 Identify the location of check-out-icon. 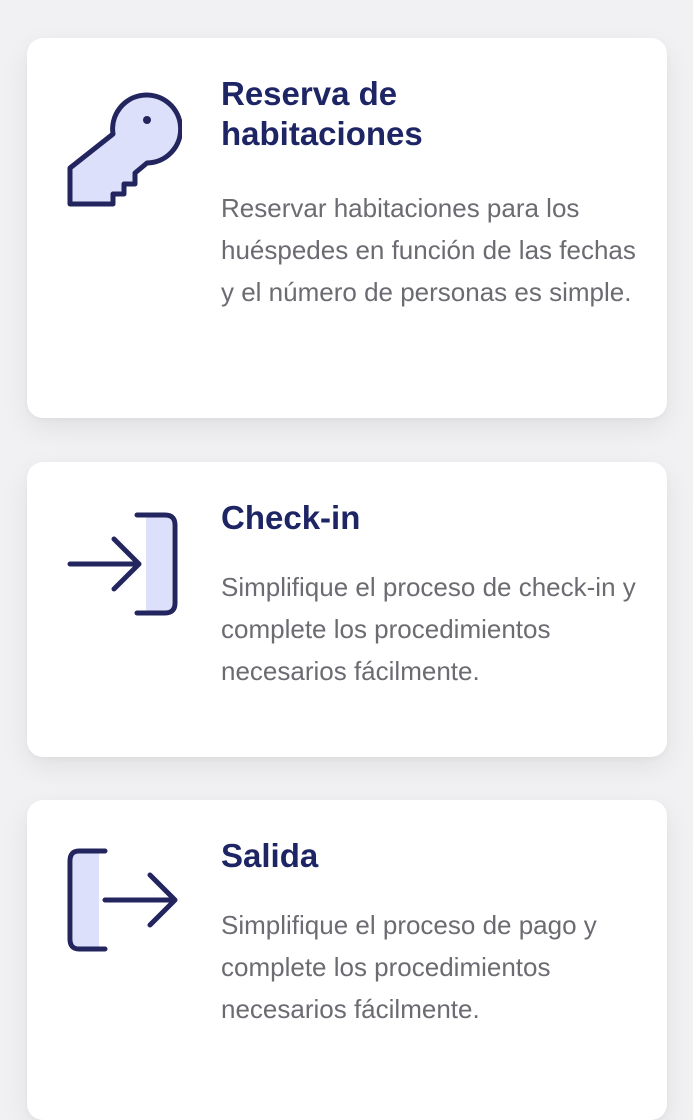
(122, 900).